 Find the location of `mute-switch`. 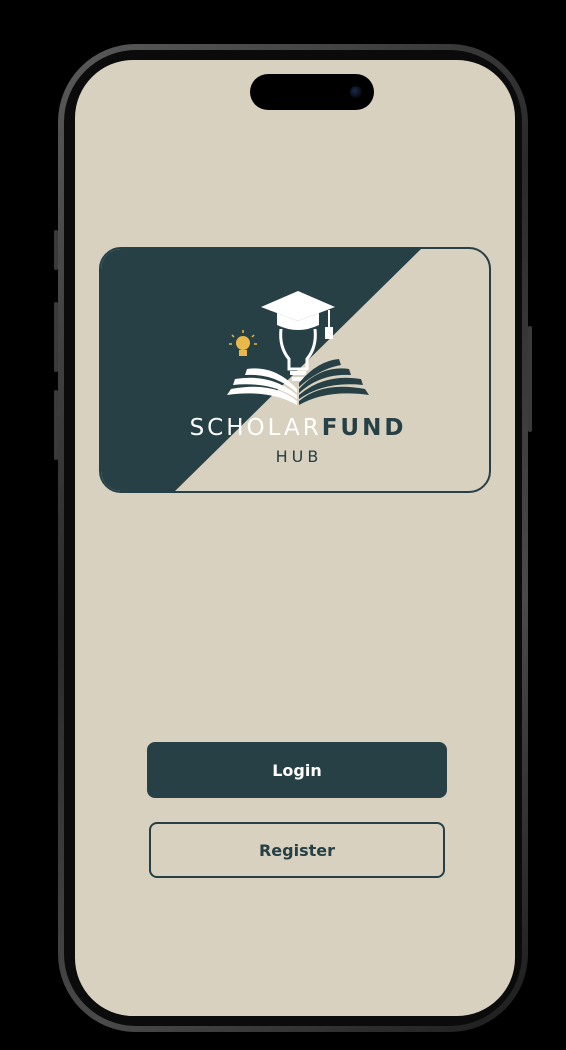

mute-switch is located at coordinates (56, 250).